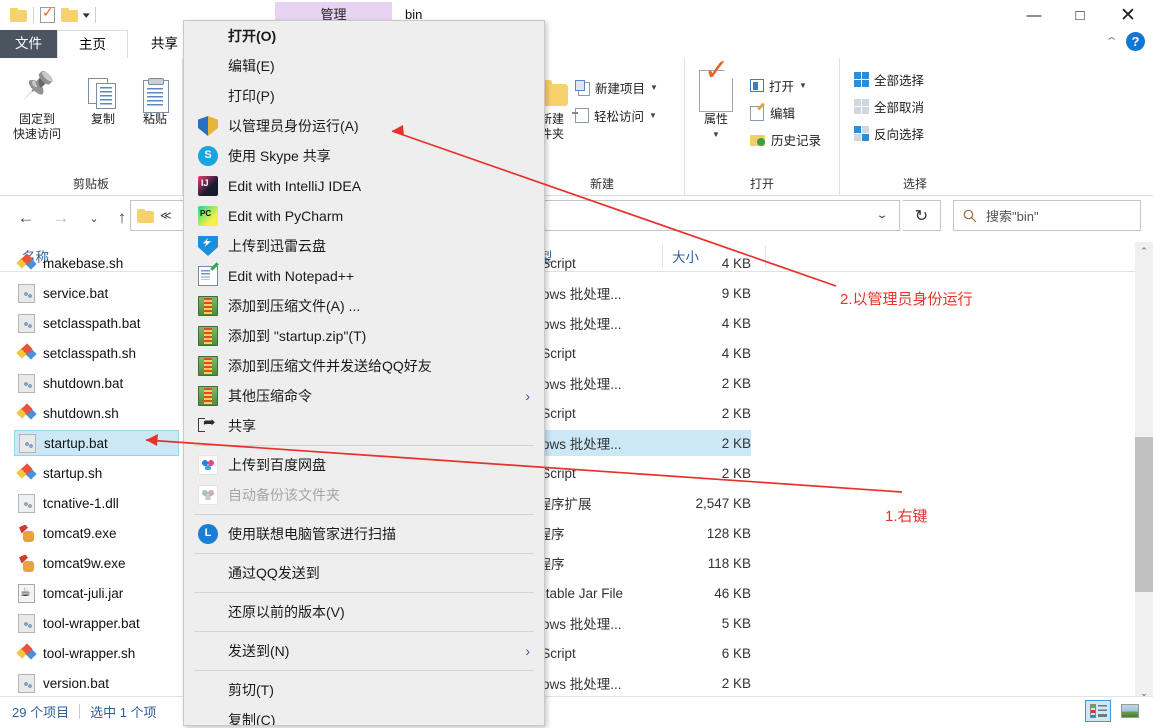 The height and width of the screenshot is (728, 1153). Describe the element at coordinates (26, 218) in the screenshot. I see `back-button: ←` at that location.